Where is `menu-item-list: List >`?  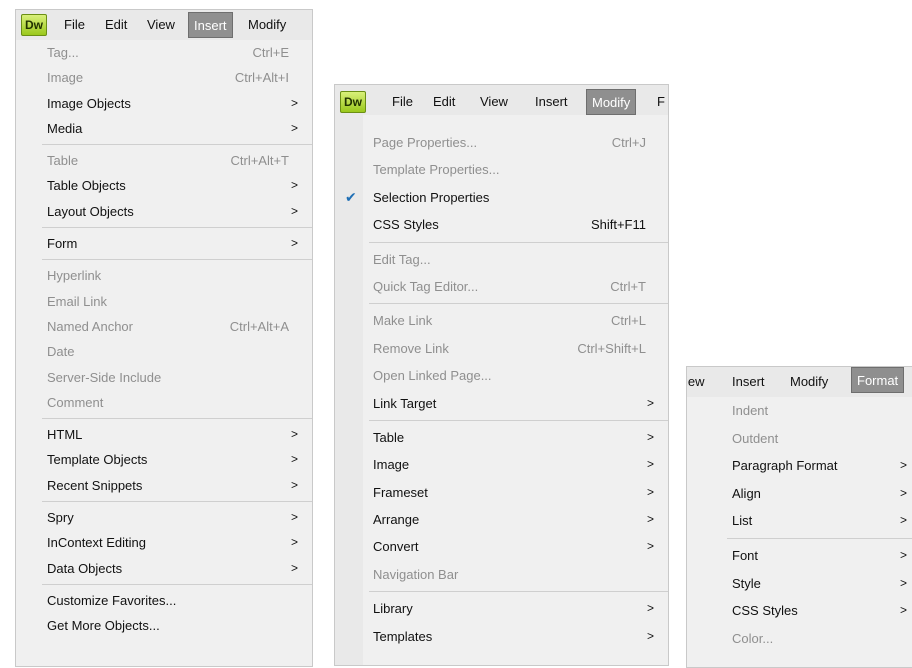 menu-item-list: List > is located at coordinates (799, 521).